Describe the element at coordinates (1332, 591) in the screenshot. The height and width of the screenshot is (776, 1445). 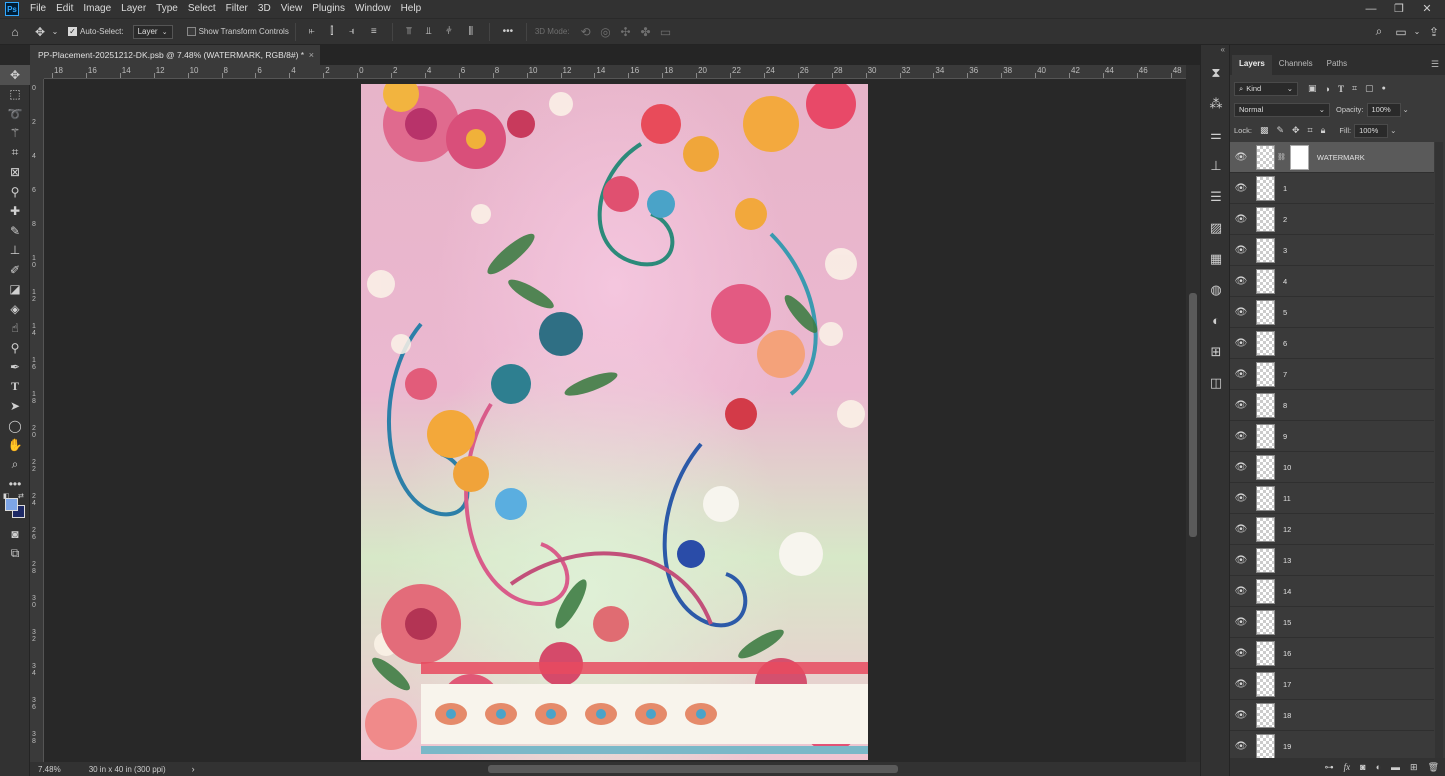
I see `layer-row: 👁︎ 14` at that location.